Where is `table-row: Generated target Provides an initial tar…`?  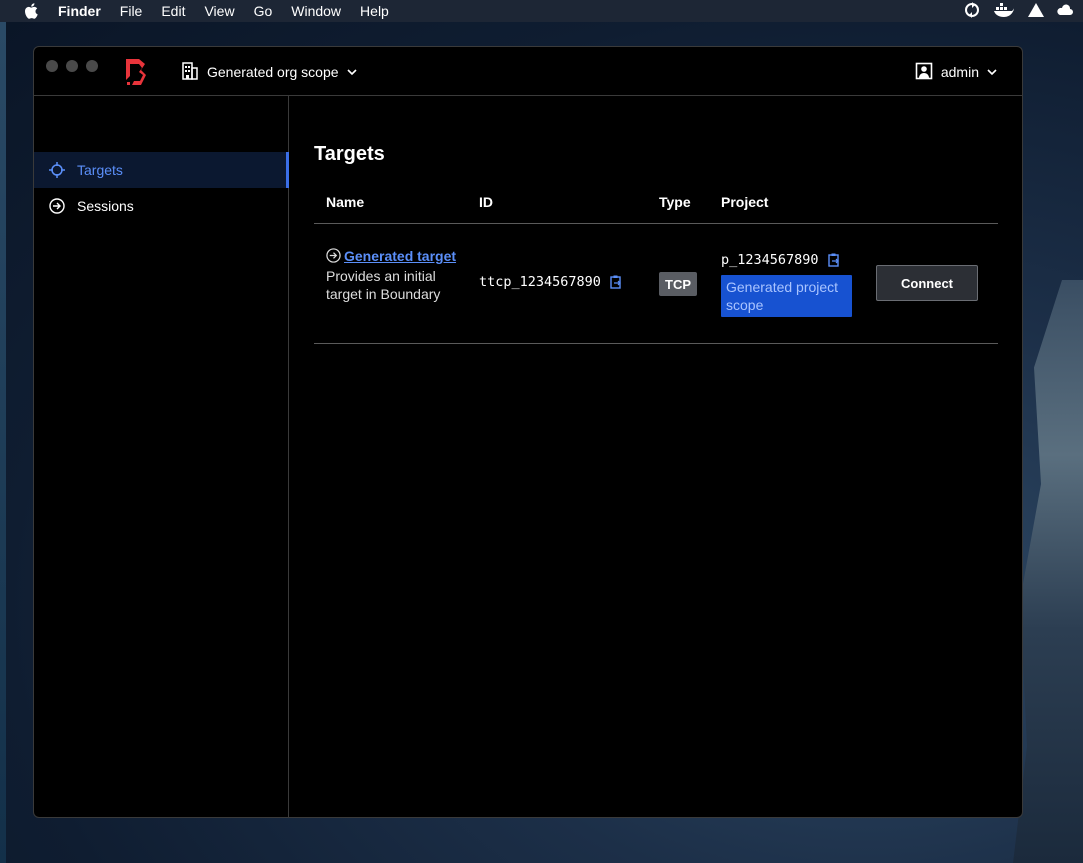
table-row: Generated target Provides an initial tar… is located at coordinates (656, 284).